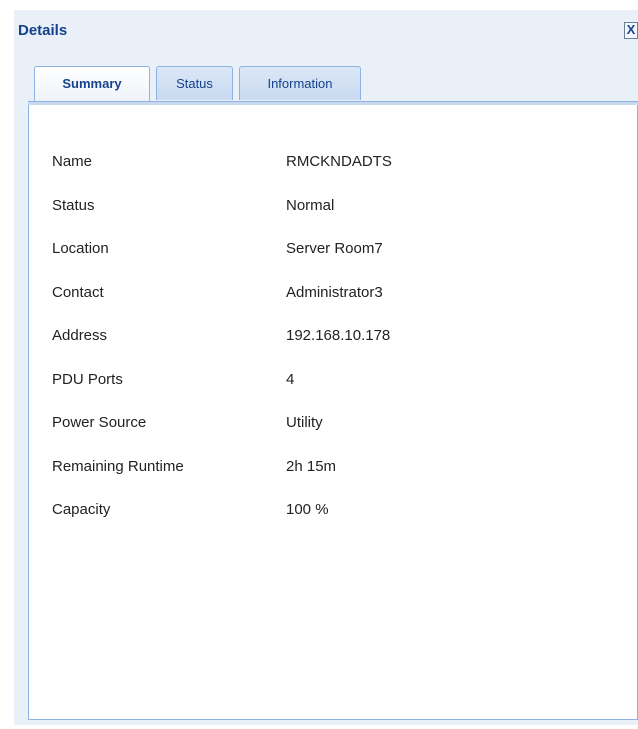 This screenshot has width=638, height=729. What do you see at coordinates (87, 379) in the screenshot?
I see `detail-label: PDU Ports` at bounding box center [87, 379].